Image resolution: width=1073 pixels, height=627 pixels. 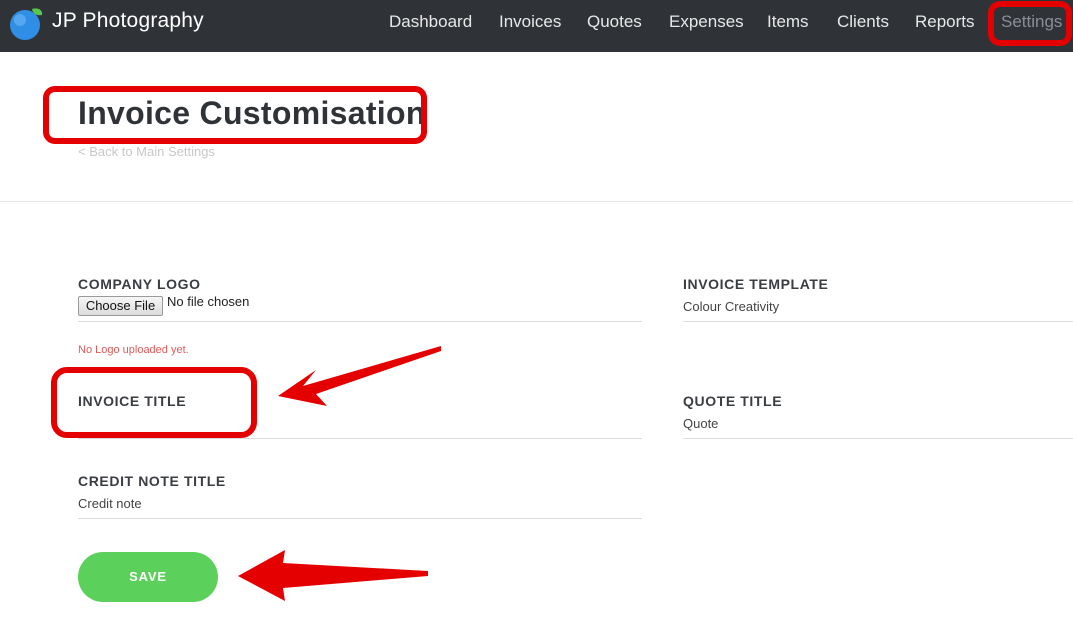 What do you see at coordinates (359, 376) in the screenshot?
I see `arrow-to-invoice-title` at bounding box center [359, 376].